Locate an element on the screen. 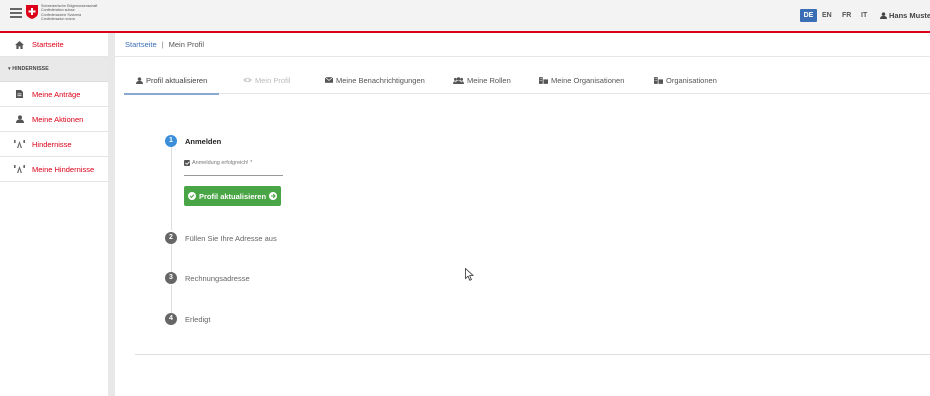 The height and width of the screenshot is (396, 930). checkbox-checked-icon is located at coordinates (187, 163).